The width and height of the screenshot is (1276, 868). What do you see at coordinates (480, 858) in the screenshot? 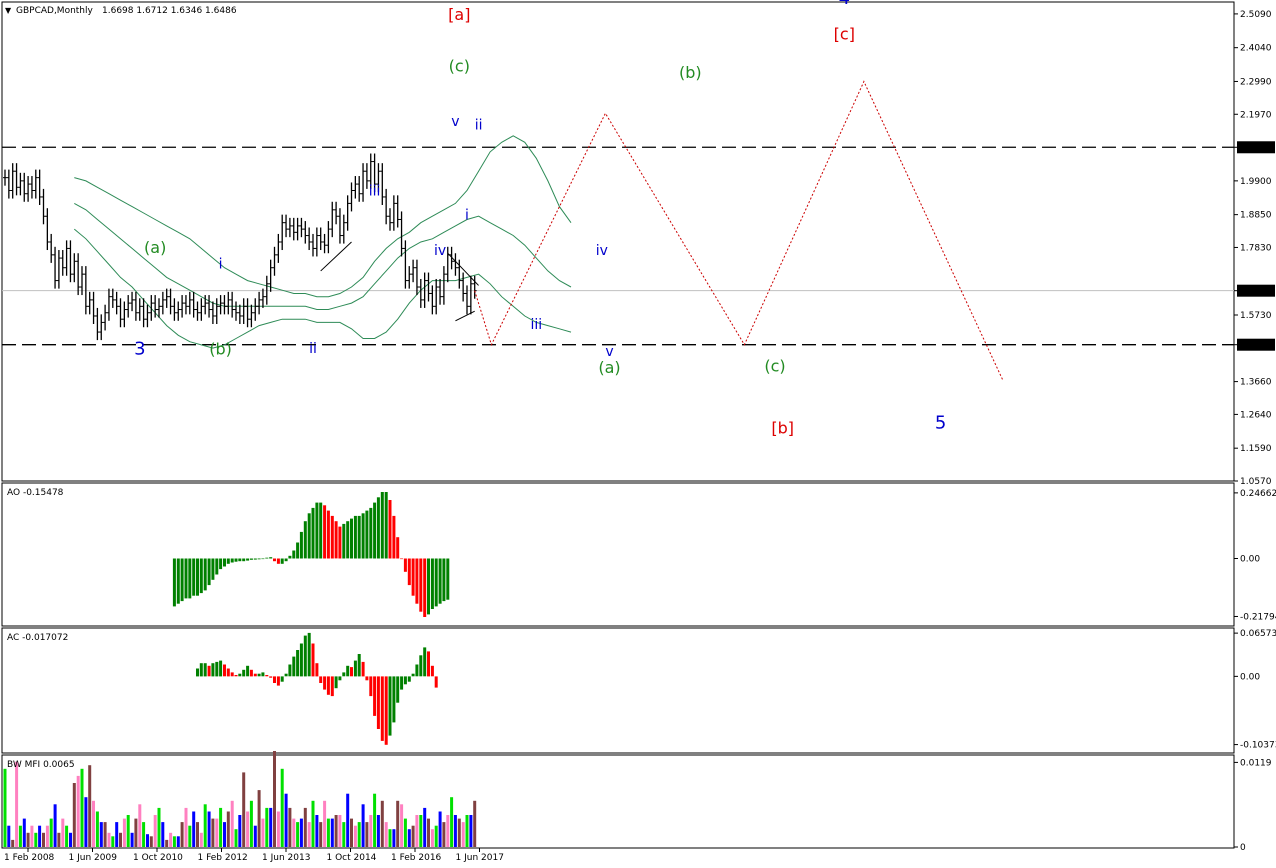
I see `time-tick-label: 1 Jun 2017` at bounding box center [480, 858].